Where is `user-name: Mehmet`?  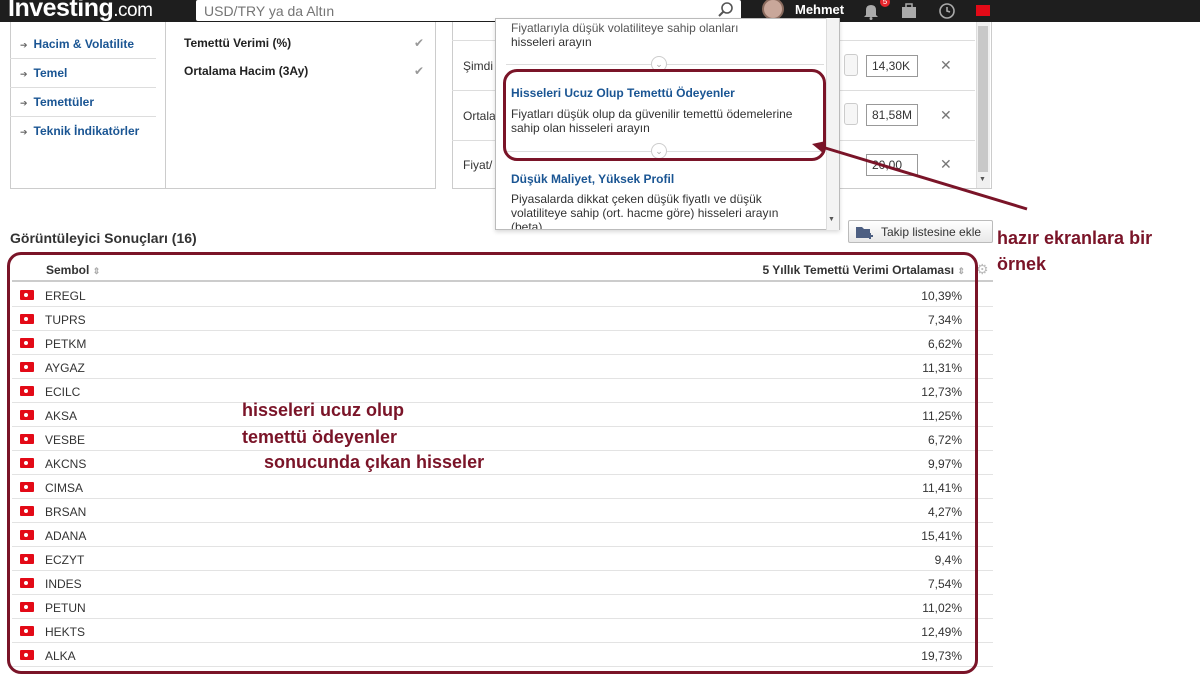
user-name: Mehmet is located at coordinates (819, 9).